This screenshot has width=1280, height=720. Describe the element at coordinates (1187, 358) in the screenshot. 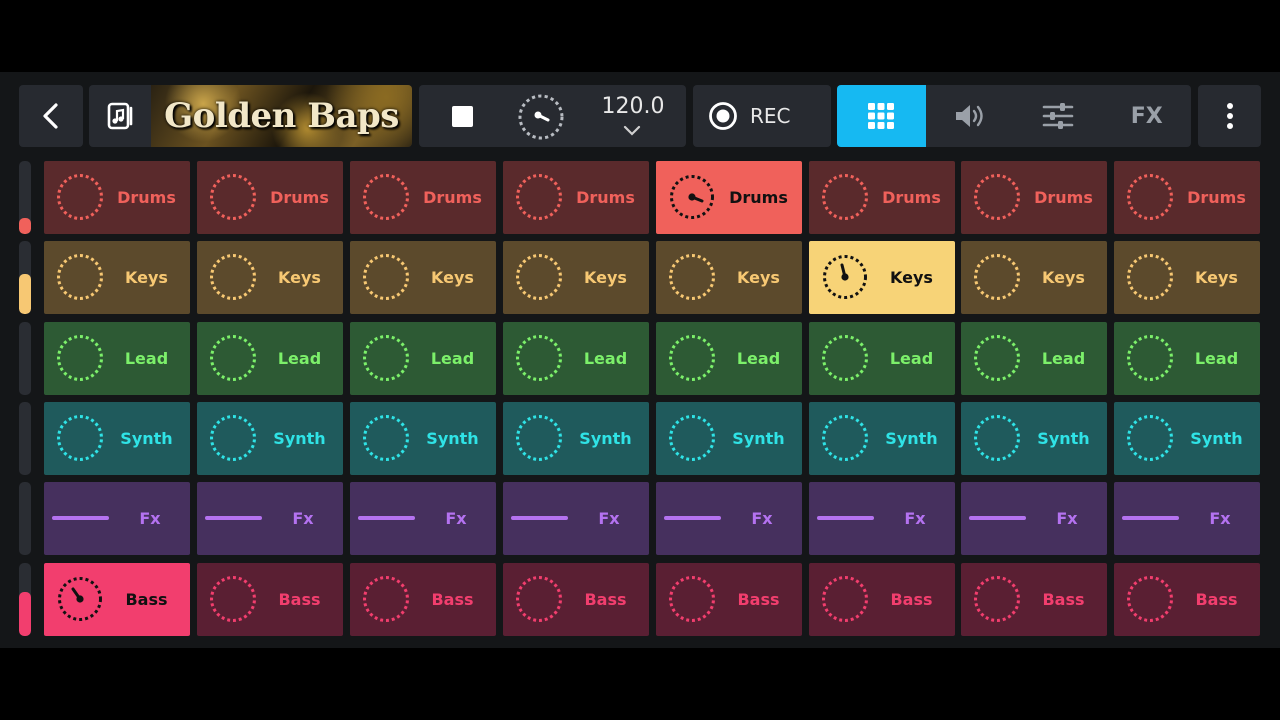

I see `pad-lead-8: Lead` at that location.